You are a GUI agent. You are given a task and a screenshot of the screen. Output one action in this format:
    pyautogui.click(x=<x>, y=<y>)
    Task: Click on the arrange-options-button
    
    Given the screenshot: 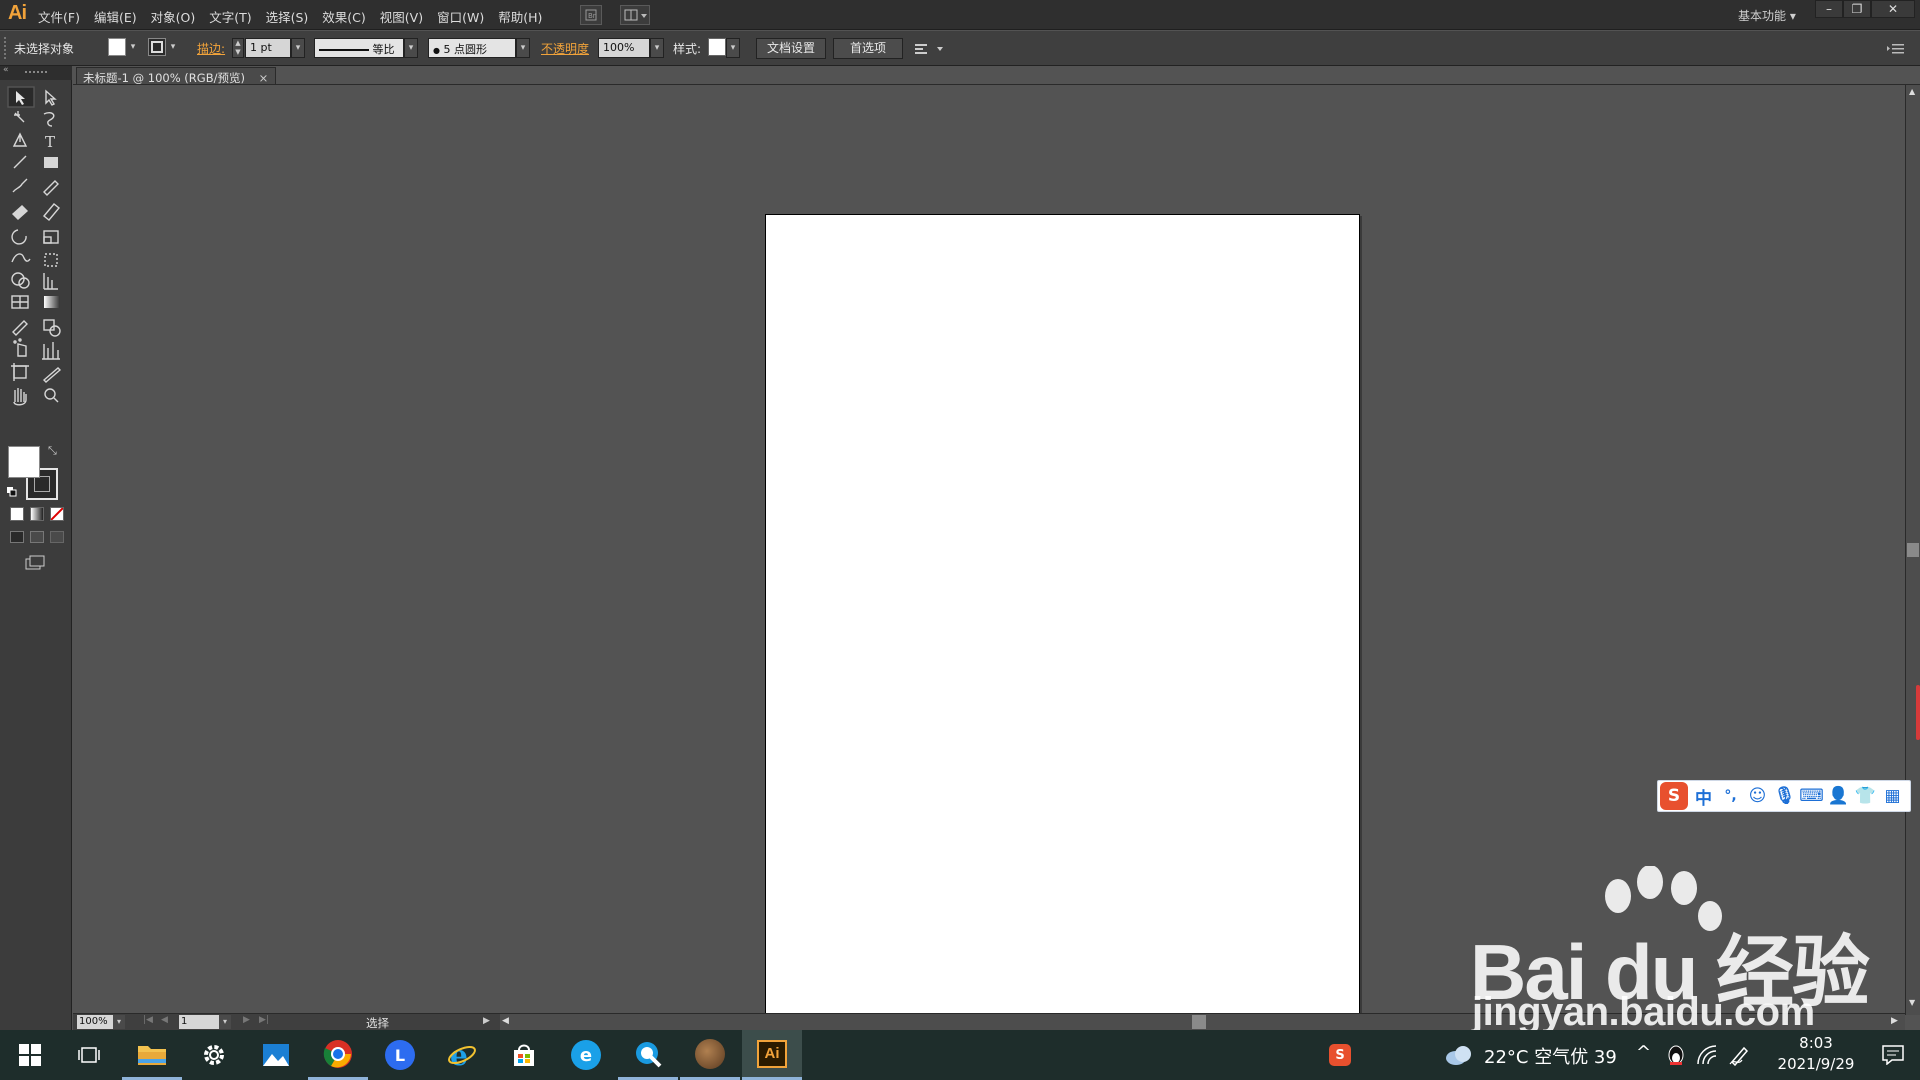 What is the action you would take?
    pyautogui.click(x=930, y=49)
    